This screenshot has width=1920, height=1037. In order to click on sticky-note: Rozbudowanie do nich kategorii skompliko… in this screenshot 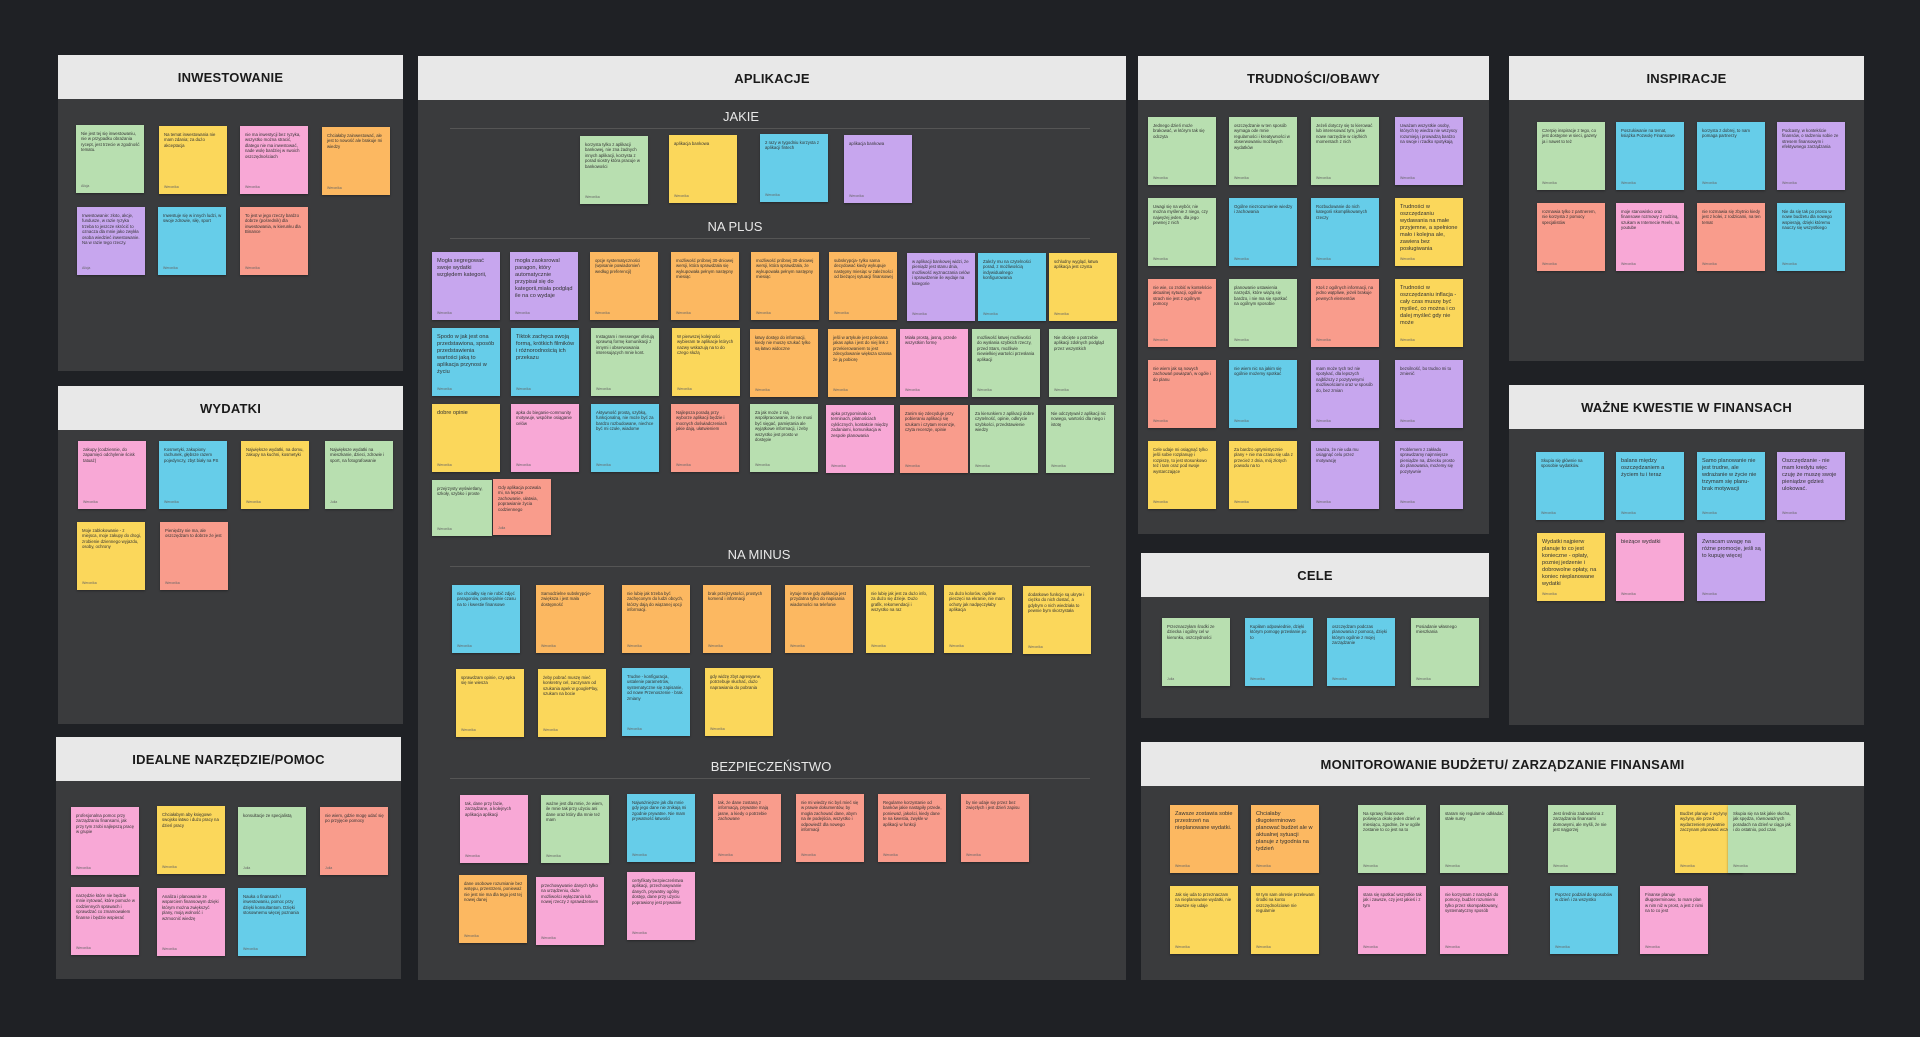, I will do `click(1345, 232)`.